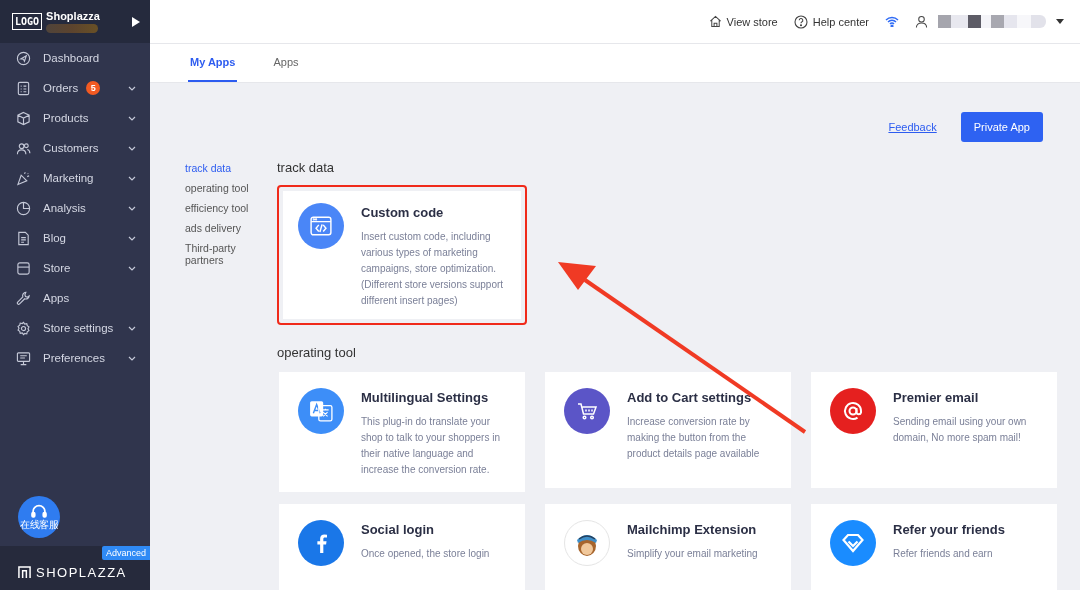 This screenshot has height=590, width=1080. Describe the element at coordinates (72, 28) in the screenshot. I see `blurred-store-name` at that location.